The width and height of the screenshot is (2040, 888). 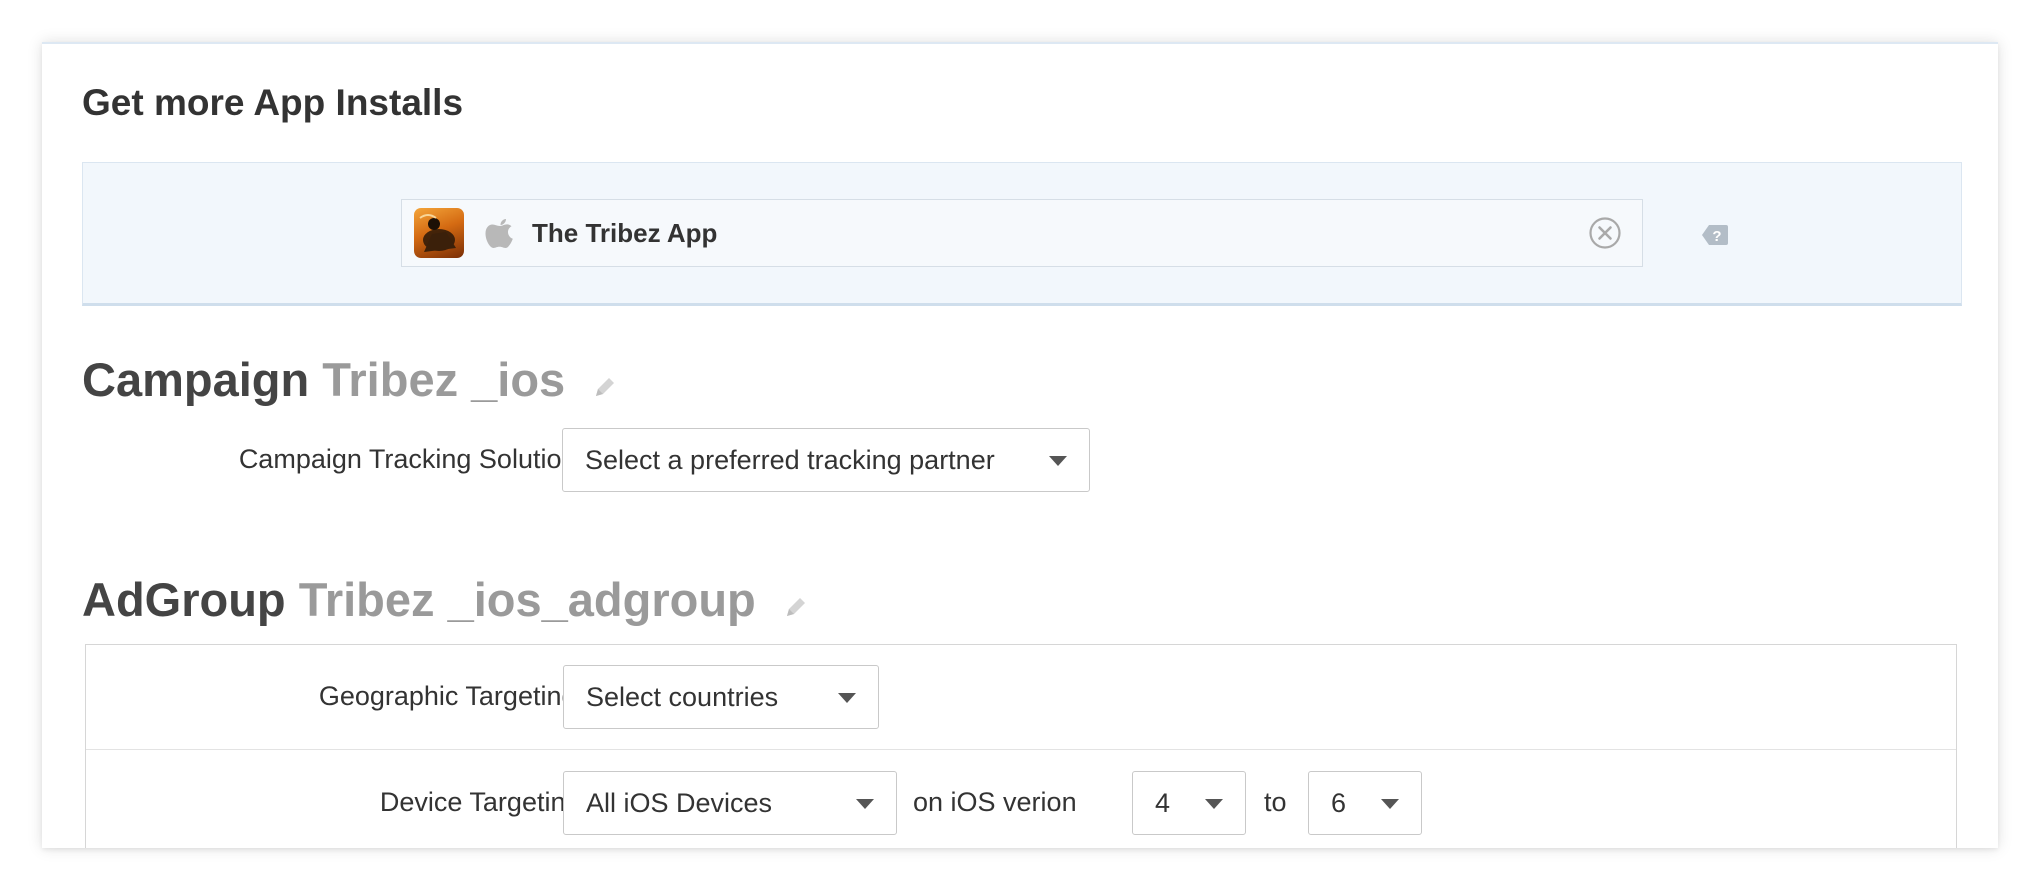 I want to click on countries-select: Select countries, so click(x=721, y=697).